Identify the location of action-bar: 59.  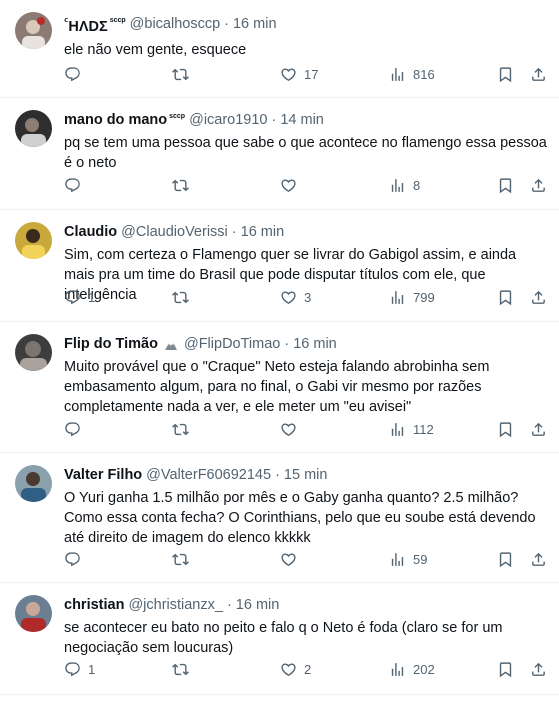
(304, 559).